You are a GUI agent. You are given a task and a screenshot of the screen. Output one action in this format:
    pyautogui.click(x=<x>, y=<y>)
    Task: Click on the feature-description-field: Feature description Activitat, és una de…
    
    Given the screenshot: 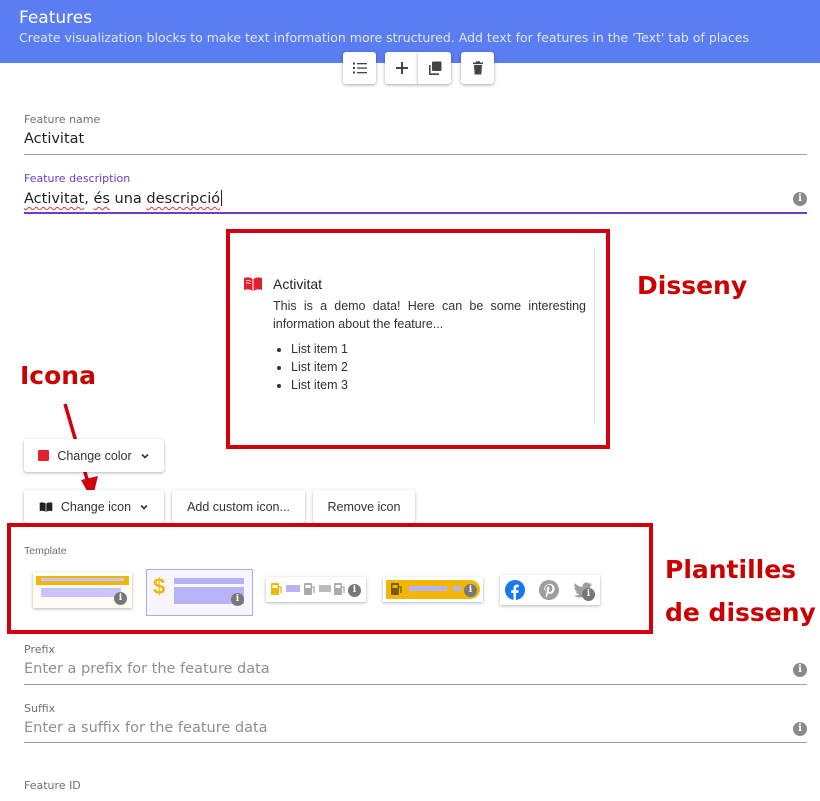 What is the action you would take?
    pyautogui.click(x=415, y=194)
    